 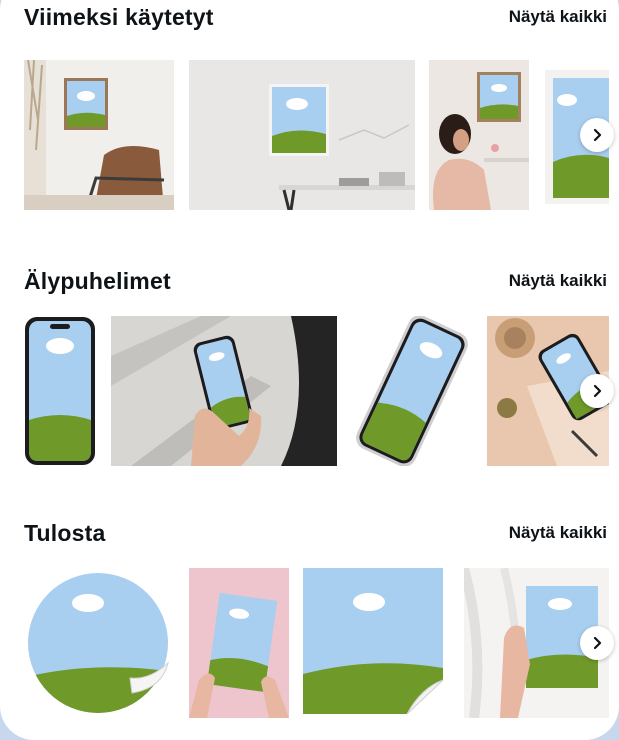 What do you see at coordinates (119, 16) in the screenshot?
I see `section-title: Viimeksi käytetyt` at bounding box center [119, 16].